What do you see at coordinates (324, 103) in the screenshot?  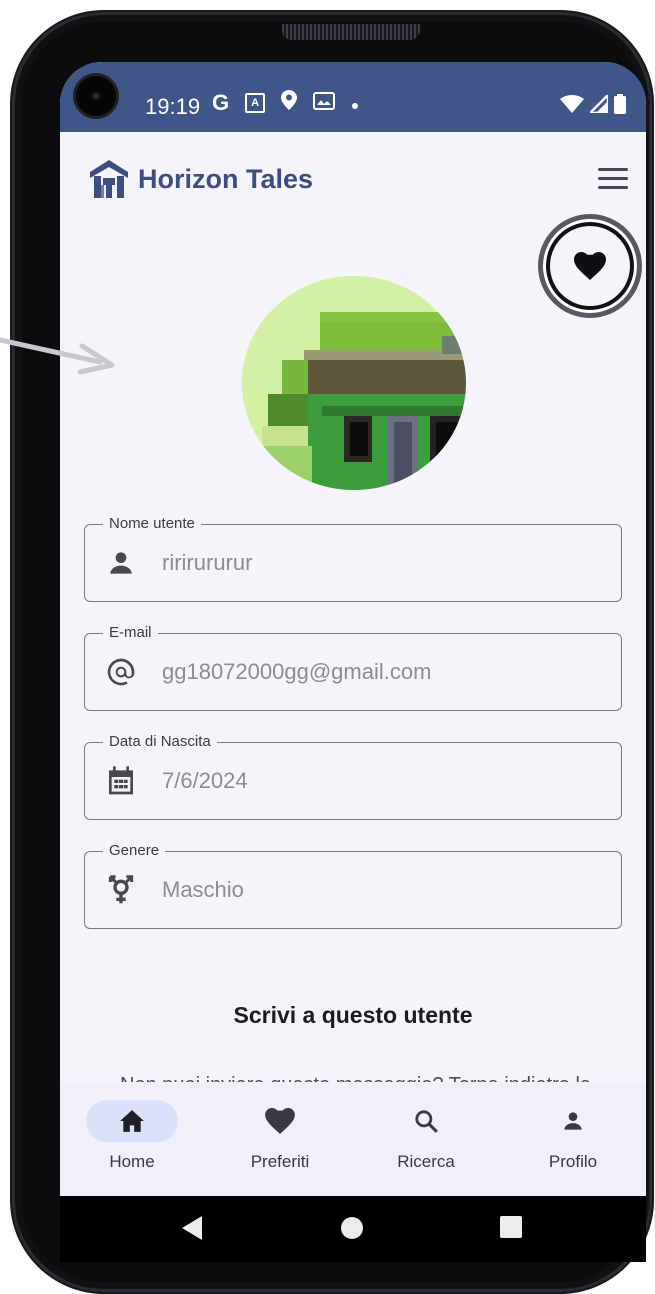 I see `gallery-icon` at bounding box center [324, 103].